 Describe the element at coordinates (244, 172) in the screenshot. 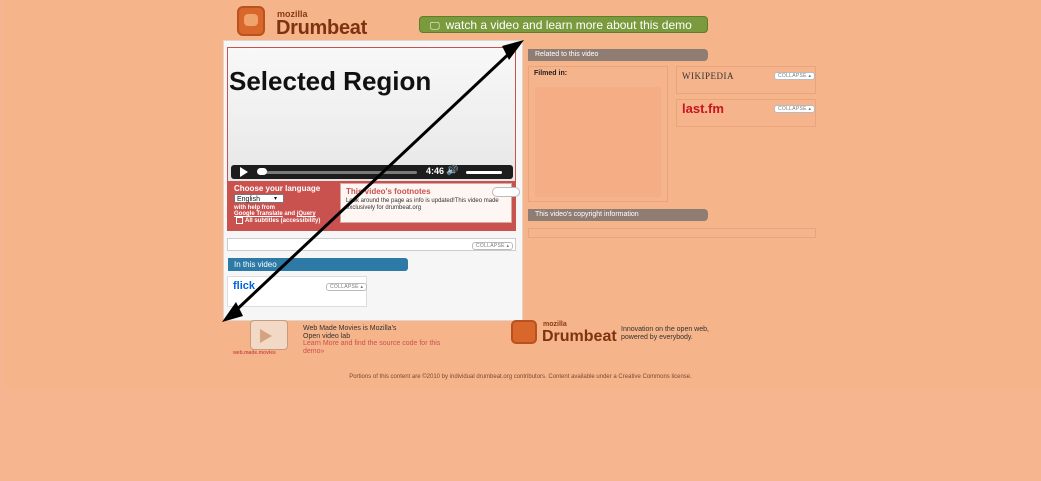

I see `play-icon` at that location.